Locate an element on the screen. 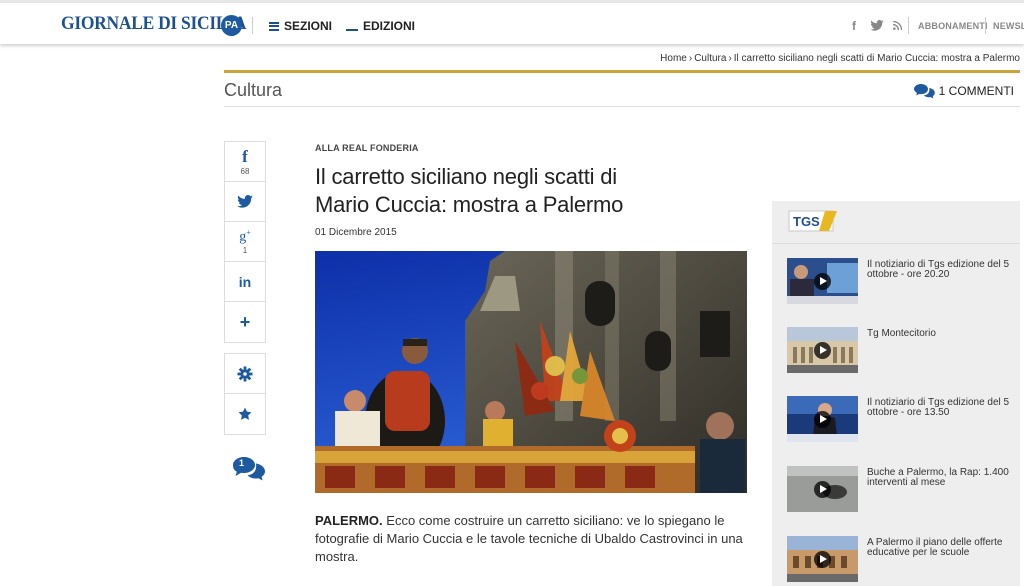 The height and width of the screenshot is (586, 1024). nav-sections-label: SEZIONI is located at coordinates (308, 26).